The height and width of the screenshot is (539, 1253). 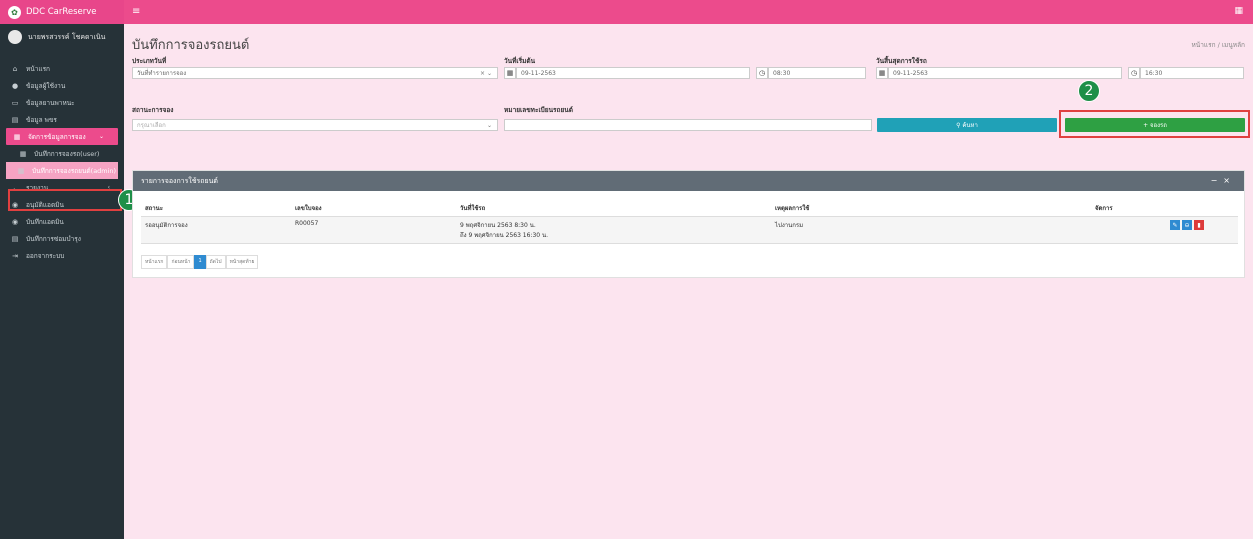 I want to click on pager-current: 1, so click(x=200, y=262).